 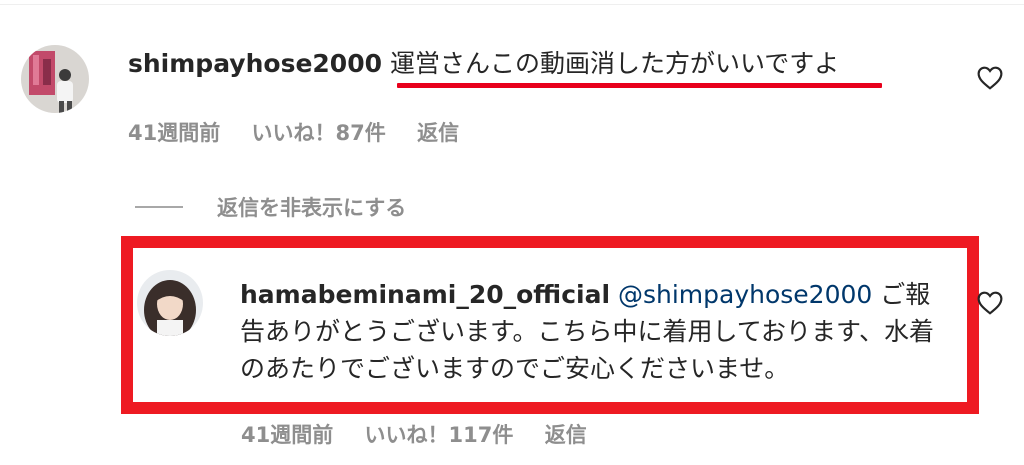 What do you see at coordinates (174, 133) in the screenshot?
I see `comment-time: 41週間前` at bounding box center [174, 133].